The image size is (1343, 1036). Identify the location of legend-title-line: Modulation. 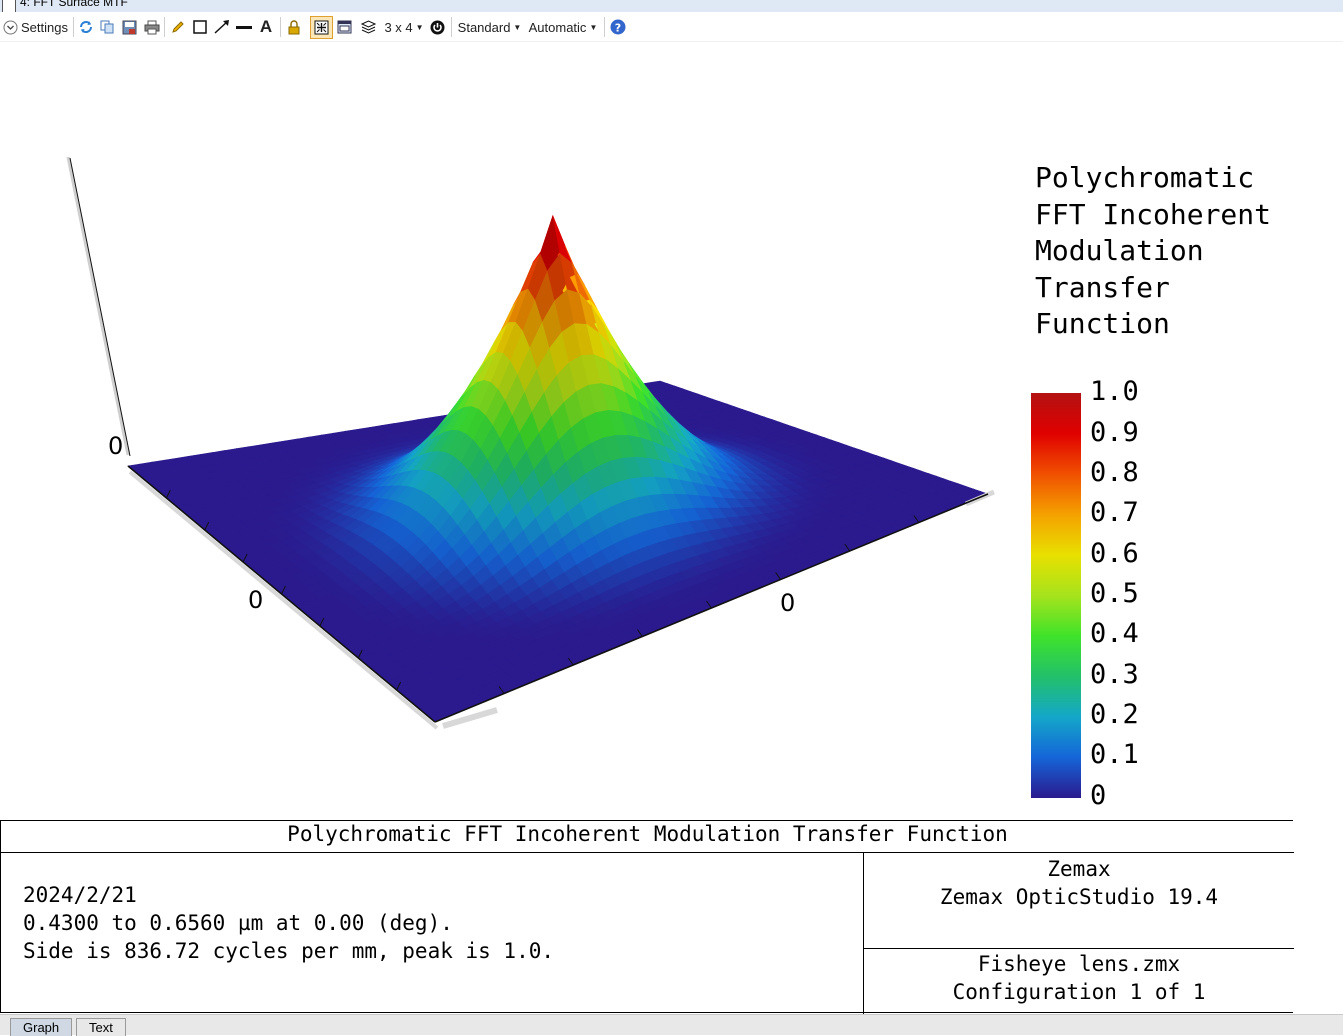
(1119, 250).